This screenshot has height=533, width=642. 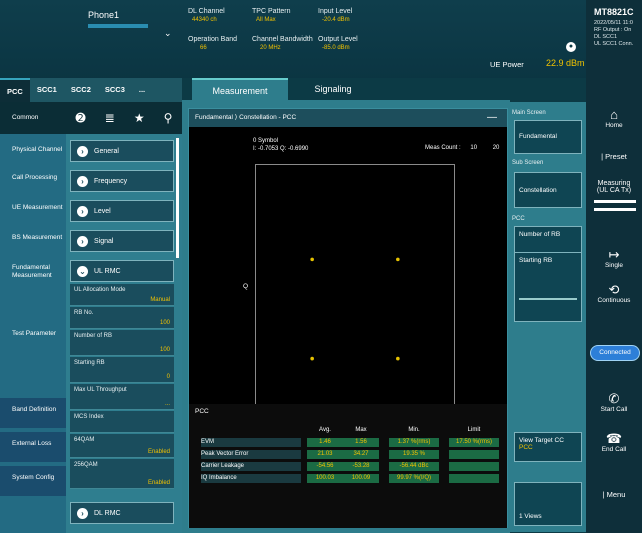 What do you see at coordinates (33, 413) in the screenshot?
I see `nav-band-definition: Band Definition` at bounding box center [33, 413].